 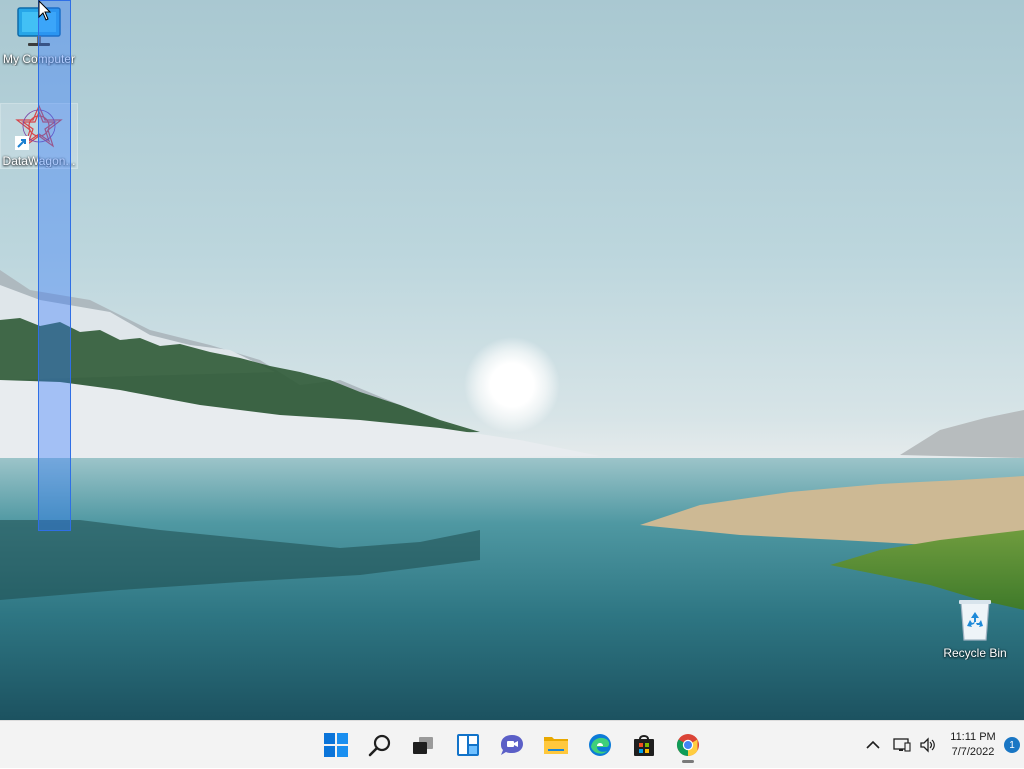 I want to click on volume-button, so click(x=928, y=745).